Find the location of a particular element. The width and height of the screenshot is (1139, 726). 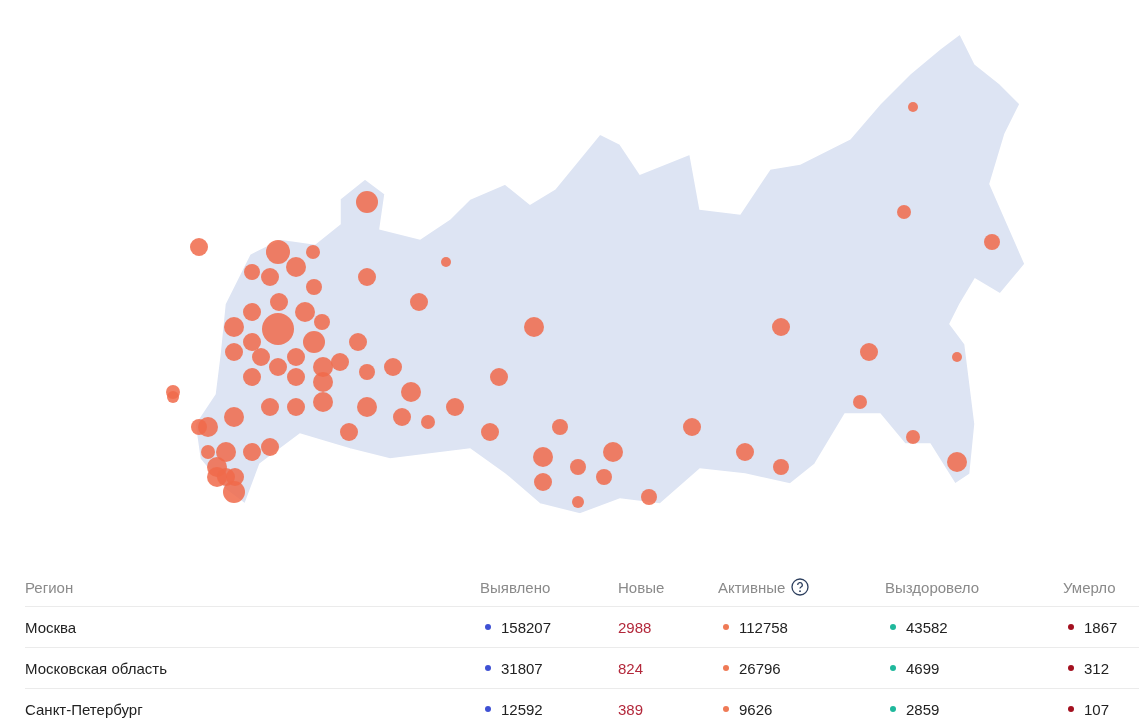

table-value: 43582 is located at coordinates (927, 627).